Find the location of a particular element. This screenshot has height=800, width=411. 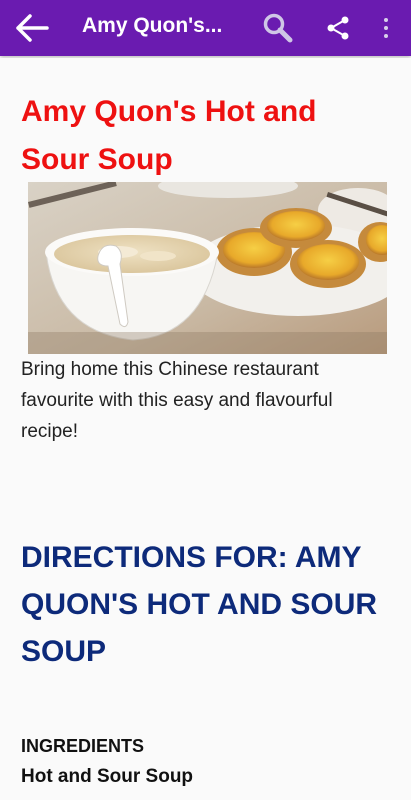

share-icon is located at coordinates (338, 28).